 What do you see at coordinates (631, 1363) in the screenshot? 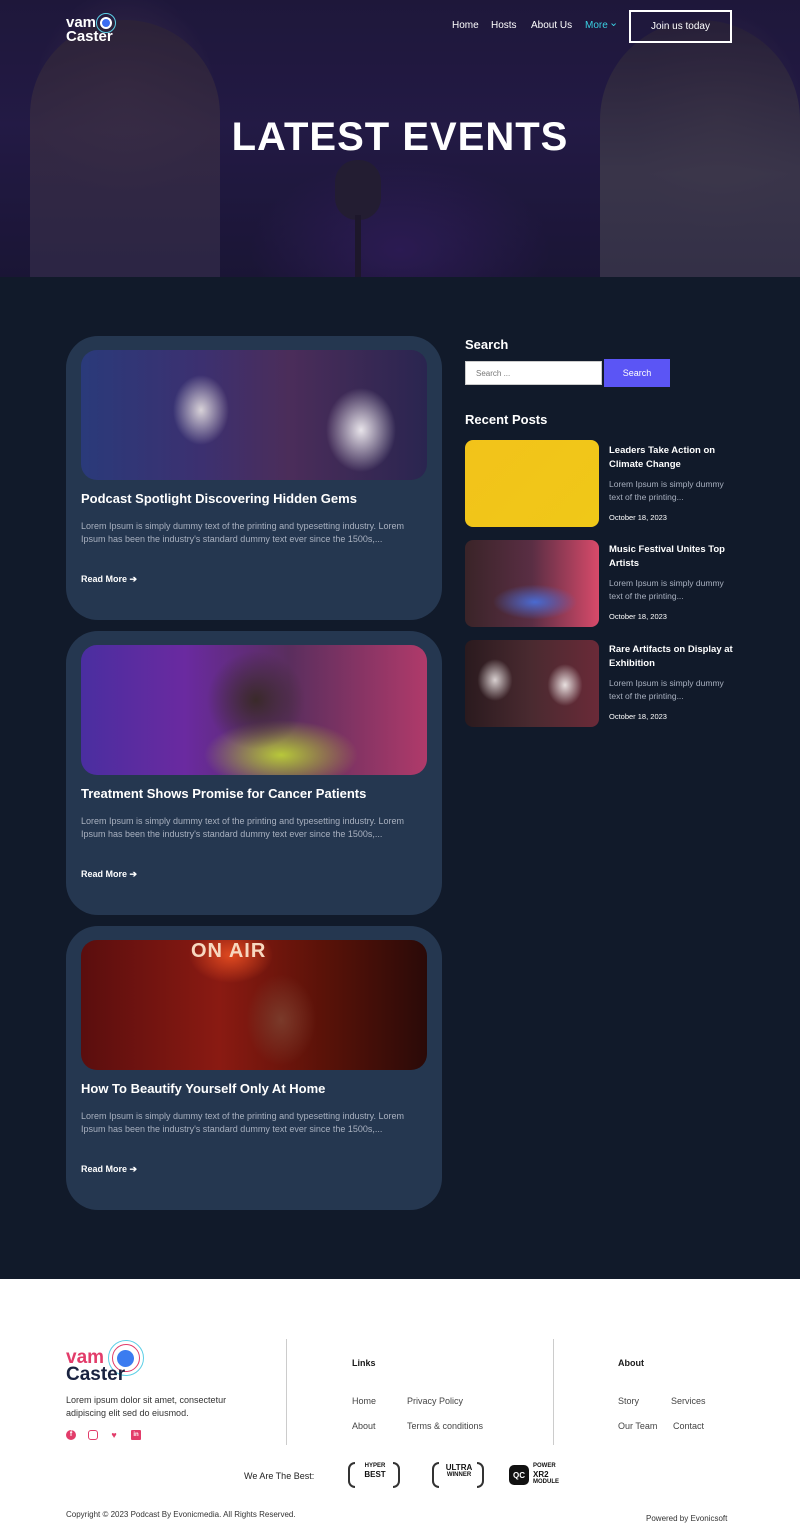
I see `footer-about-heading: About` at bounding box center [631, 1363].